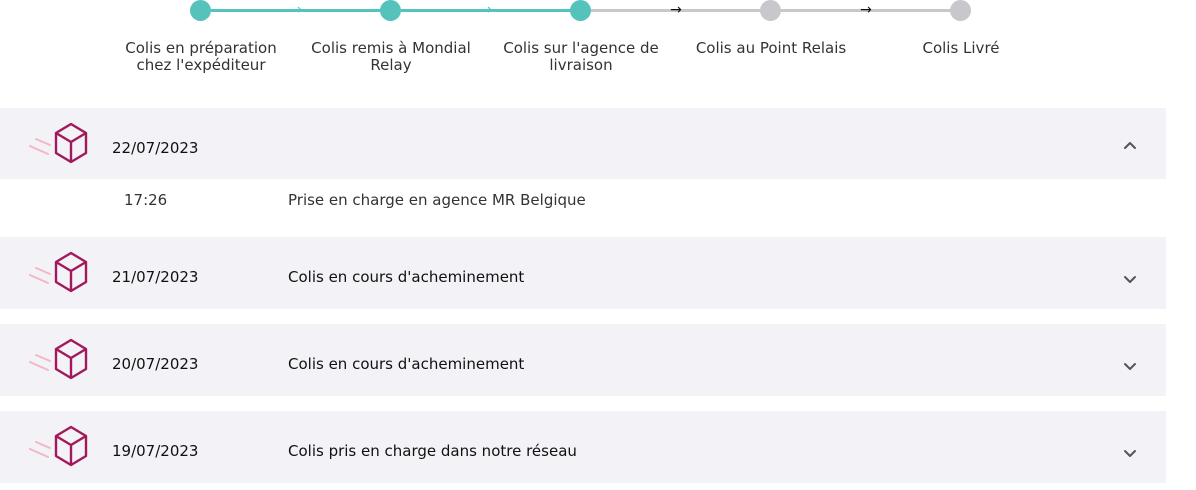 This screenshot has height=490, width=1196. What do you see at coordinates (961, 48) in the screenshot?
I see `progress-step-label: Colis Livré` at bounding box center [961, 48].